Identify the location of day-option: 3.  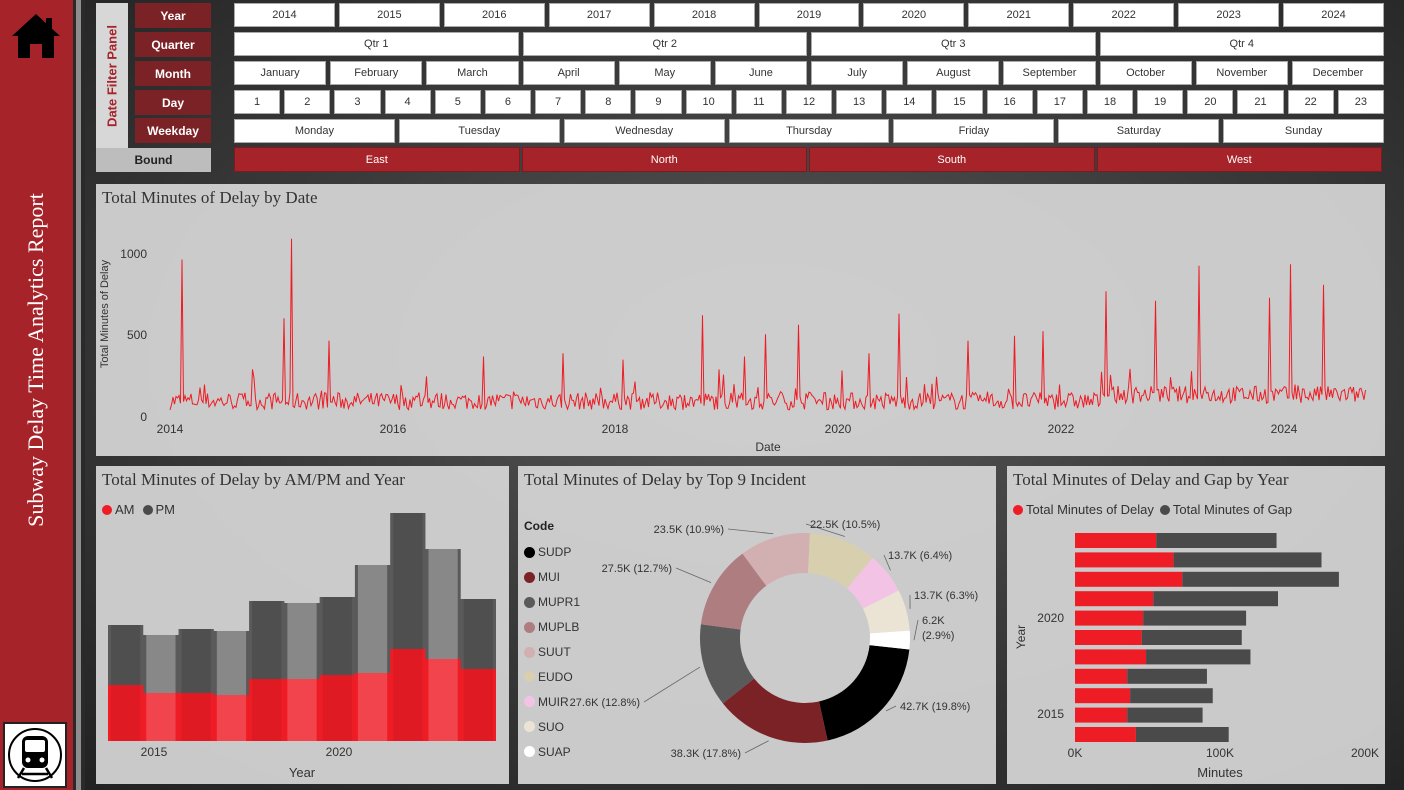
(357, 102).